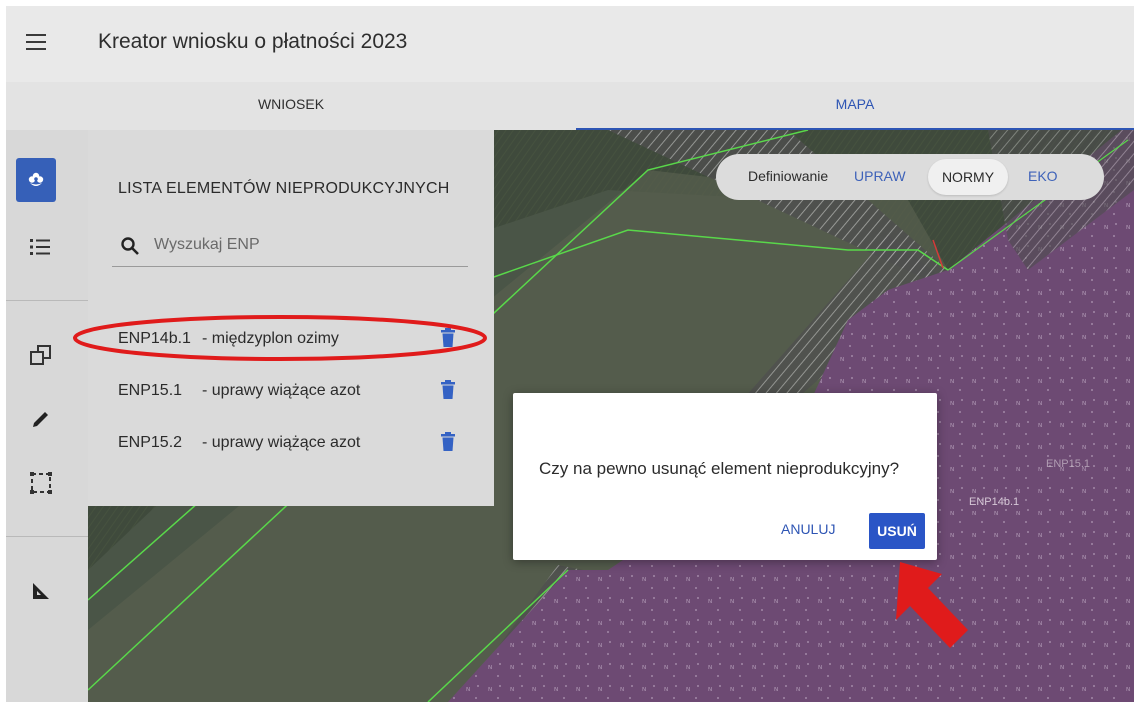 The width and height of the screenshot is (1134, 702). I want to click on measure-button, so click(41, 591).